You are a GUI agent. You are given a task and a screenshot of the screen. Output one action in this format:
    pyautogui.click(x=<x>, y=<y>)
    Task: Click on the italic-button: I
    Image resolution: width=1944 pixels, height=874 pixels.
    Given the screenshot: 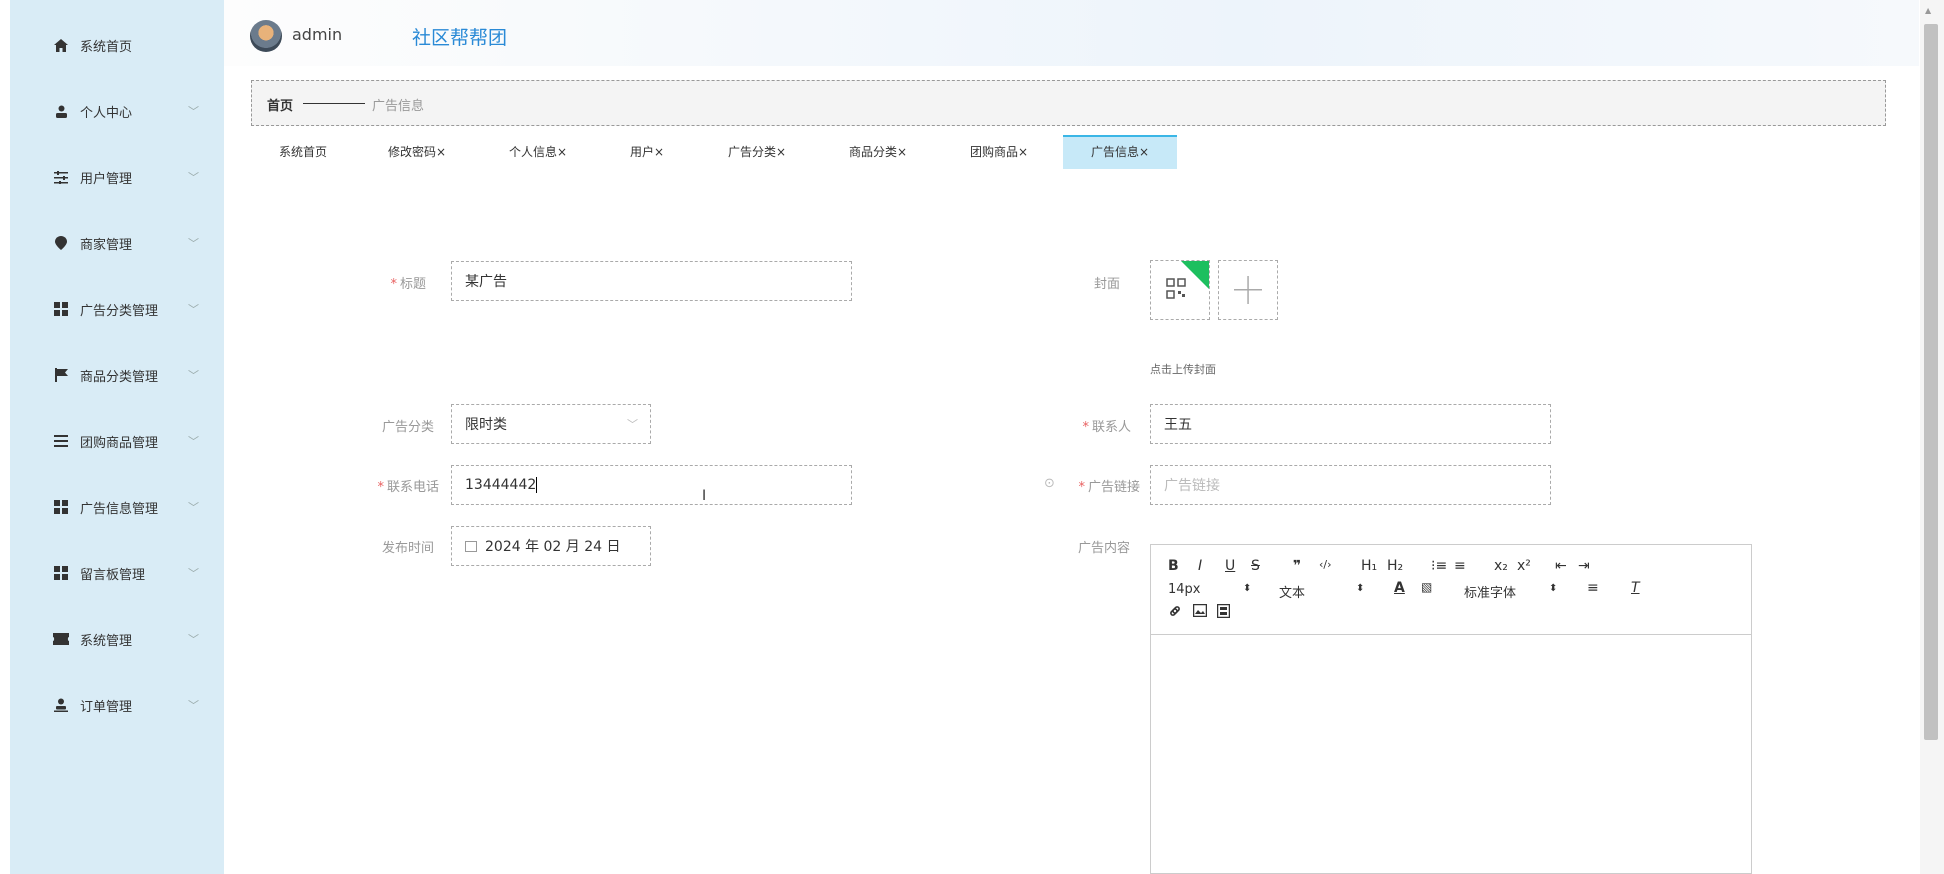 What is the action you would take?
    pyautogui.click(x=1200, y=566)
    